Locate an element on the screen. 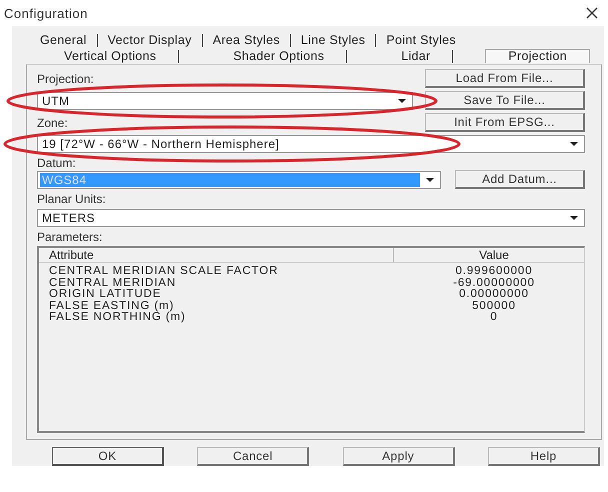 The height and width of the screenshot is (492, 608). tab: Lidar is located at coordinates (416, 56).